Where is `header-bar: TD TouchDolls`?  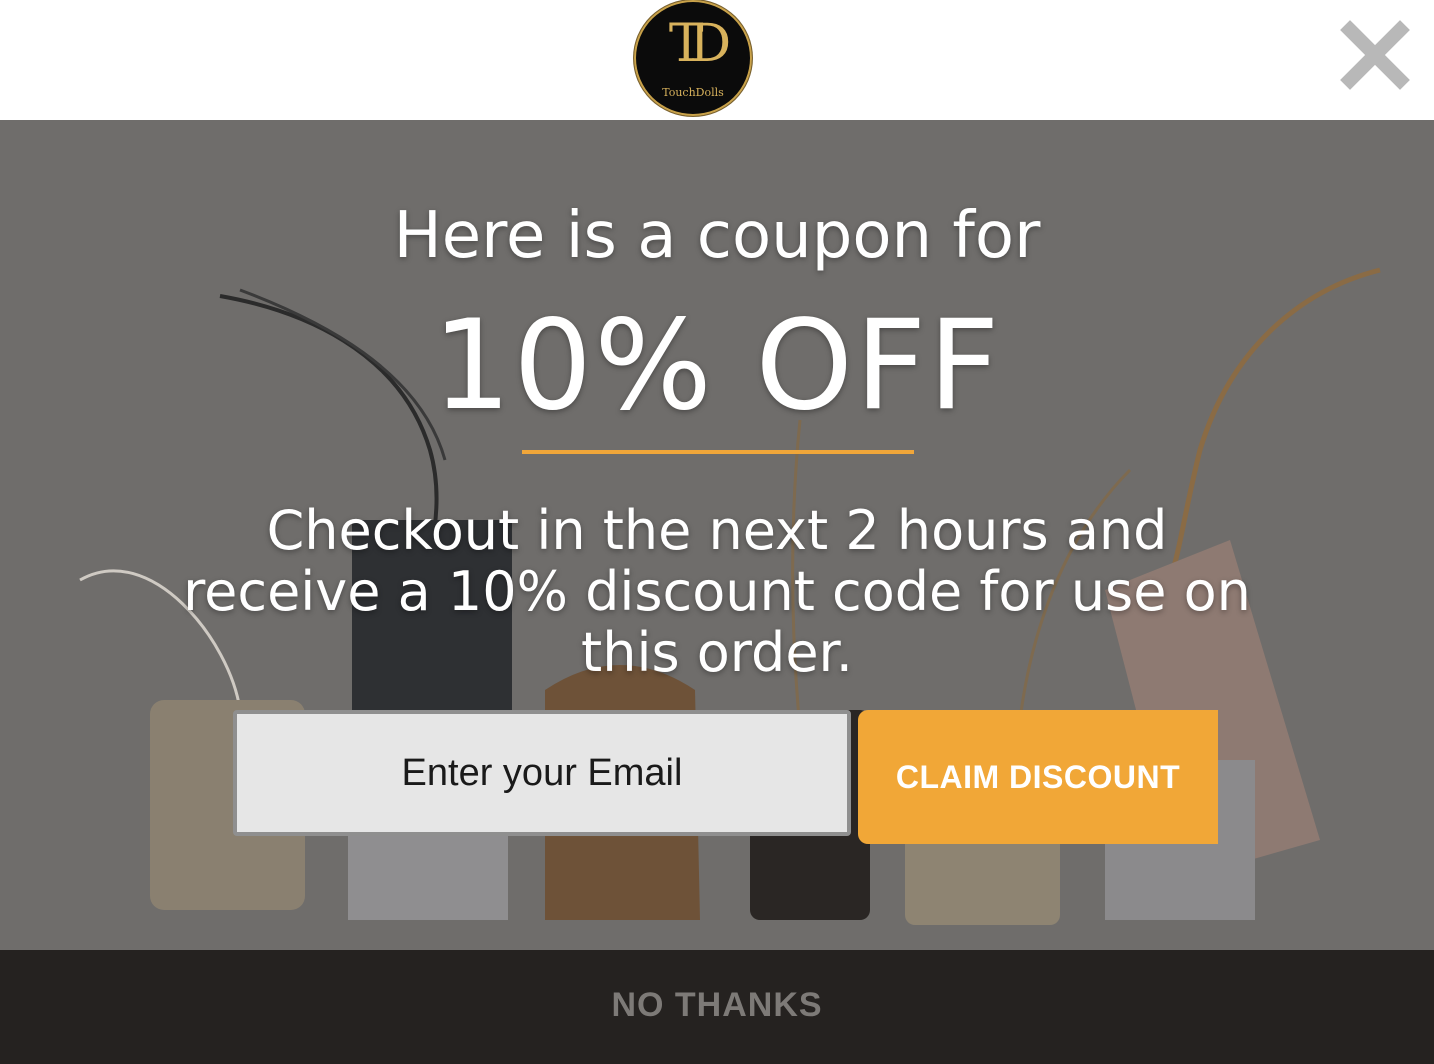
header-bar: TD TouchDolls is located at coordinates (717, 60).